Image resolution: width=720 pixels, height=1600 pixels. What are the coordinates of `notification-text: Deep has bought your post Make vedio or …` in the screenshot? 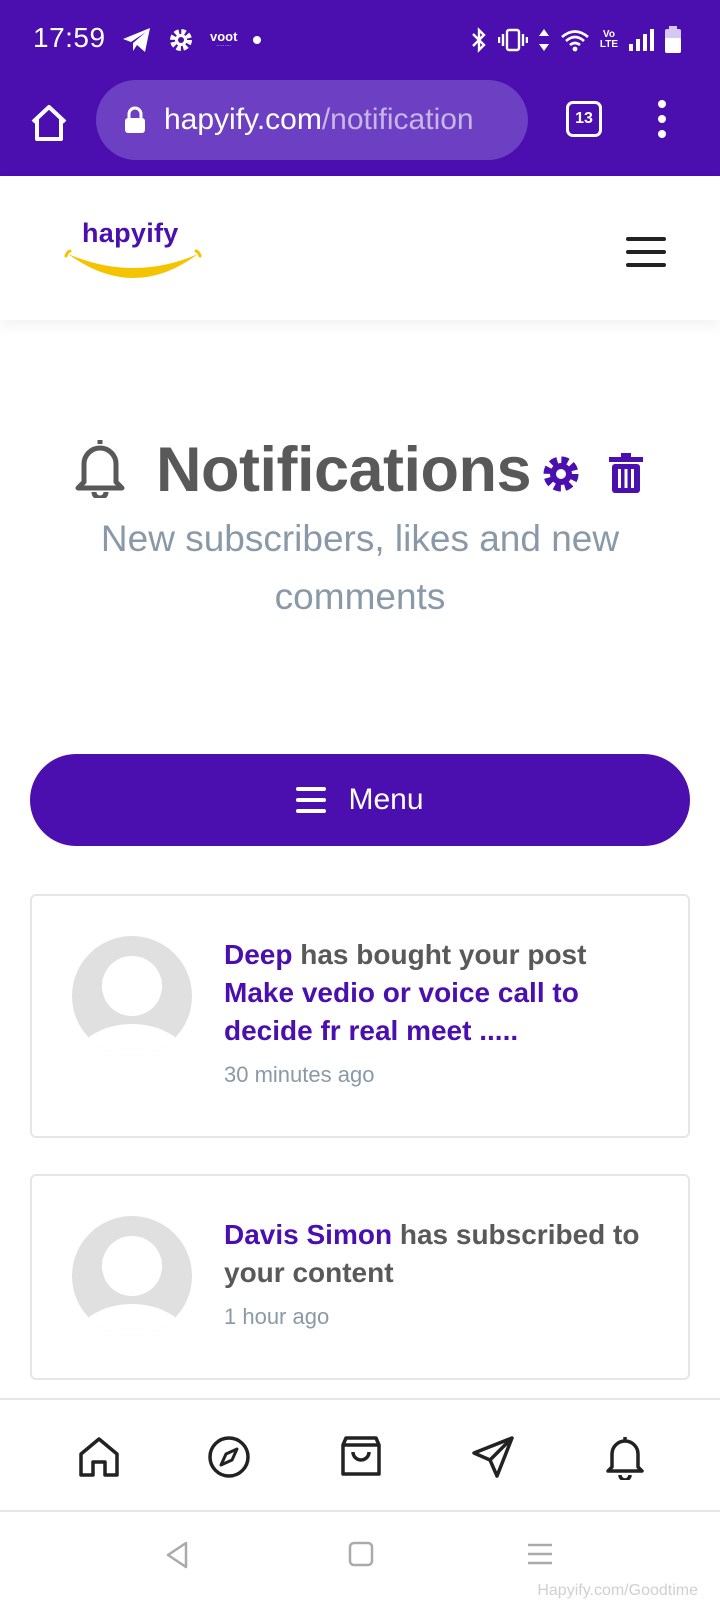 It's located at (434, 993).